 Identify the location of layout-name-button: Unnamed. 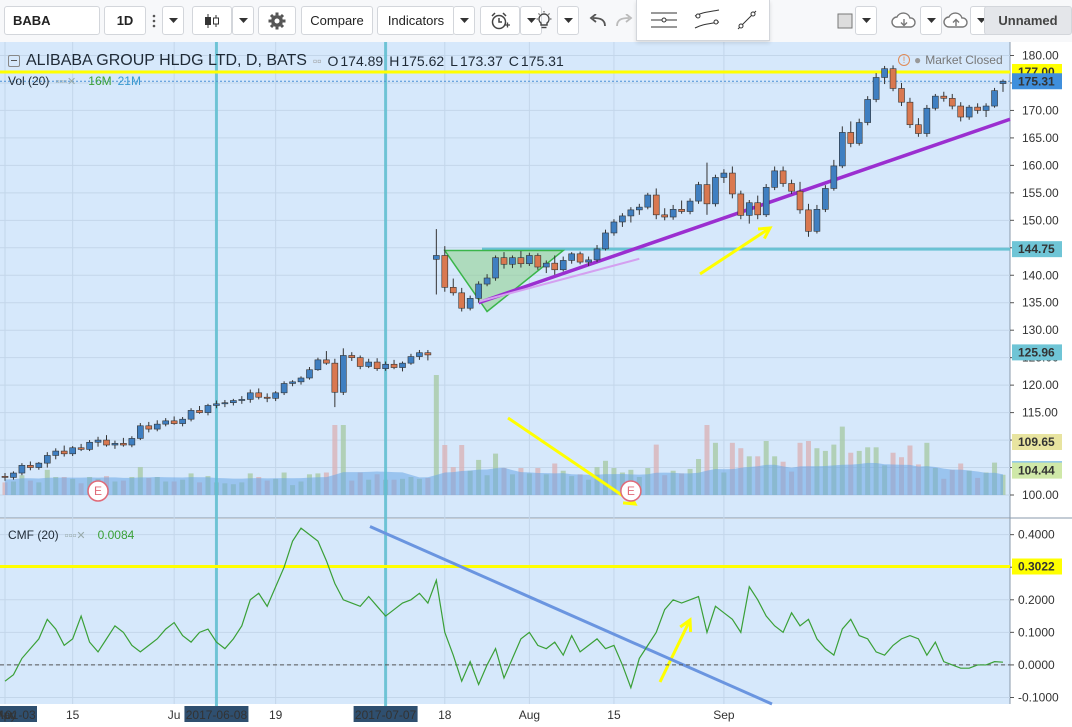
(1028, 20).